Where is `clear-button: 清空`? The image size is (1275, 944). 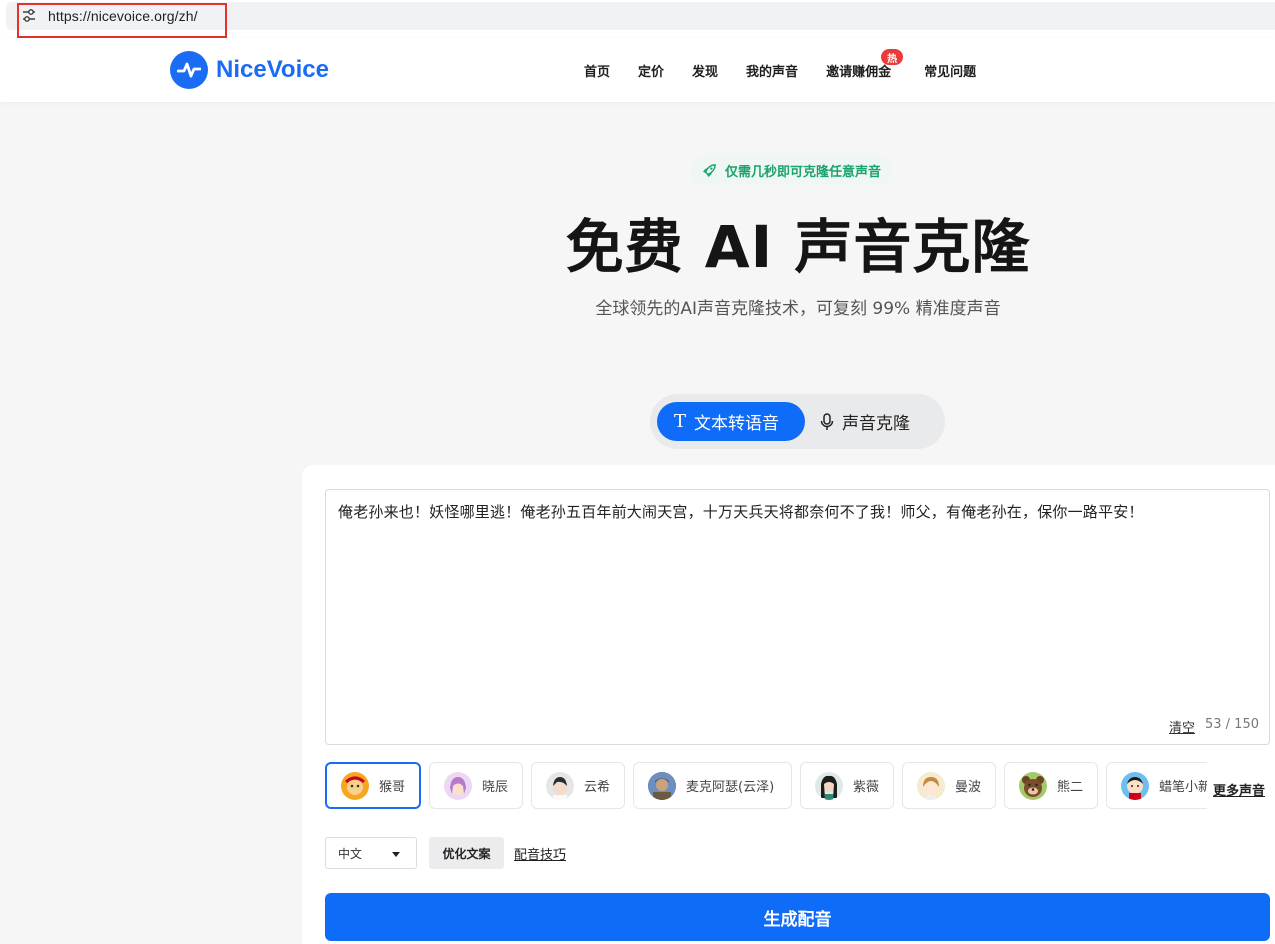
clear-button: 清空 is located at coordinates (1182, 726).